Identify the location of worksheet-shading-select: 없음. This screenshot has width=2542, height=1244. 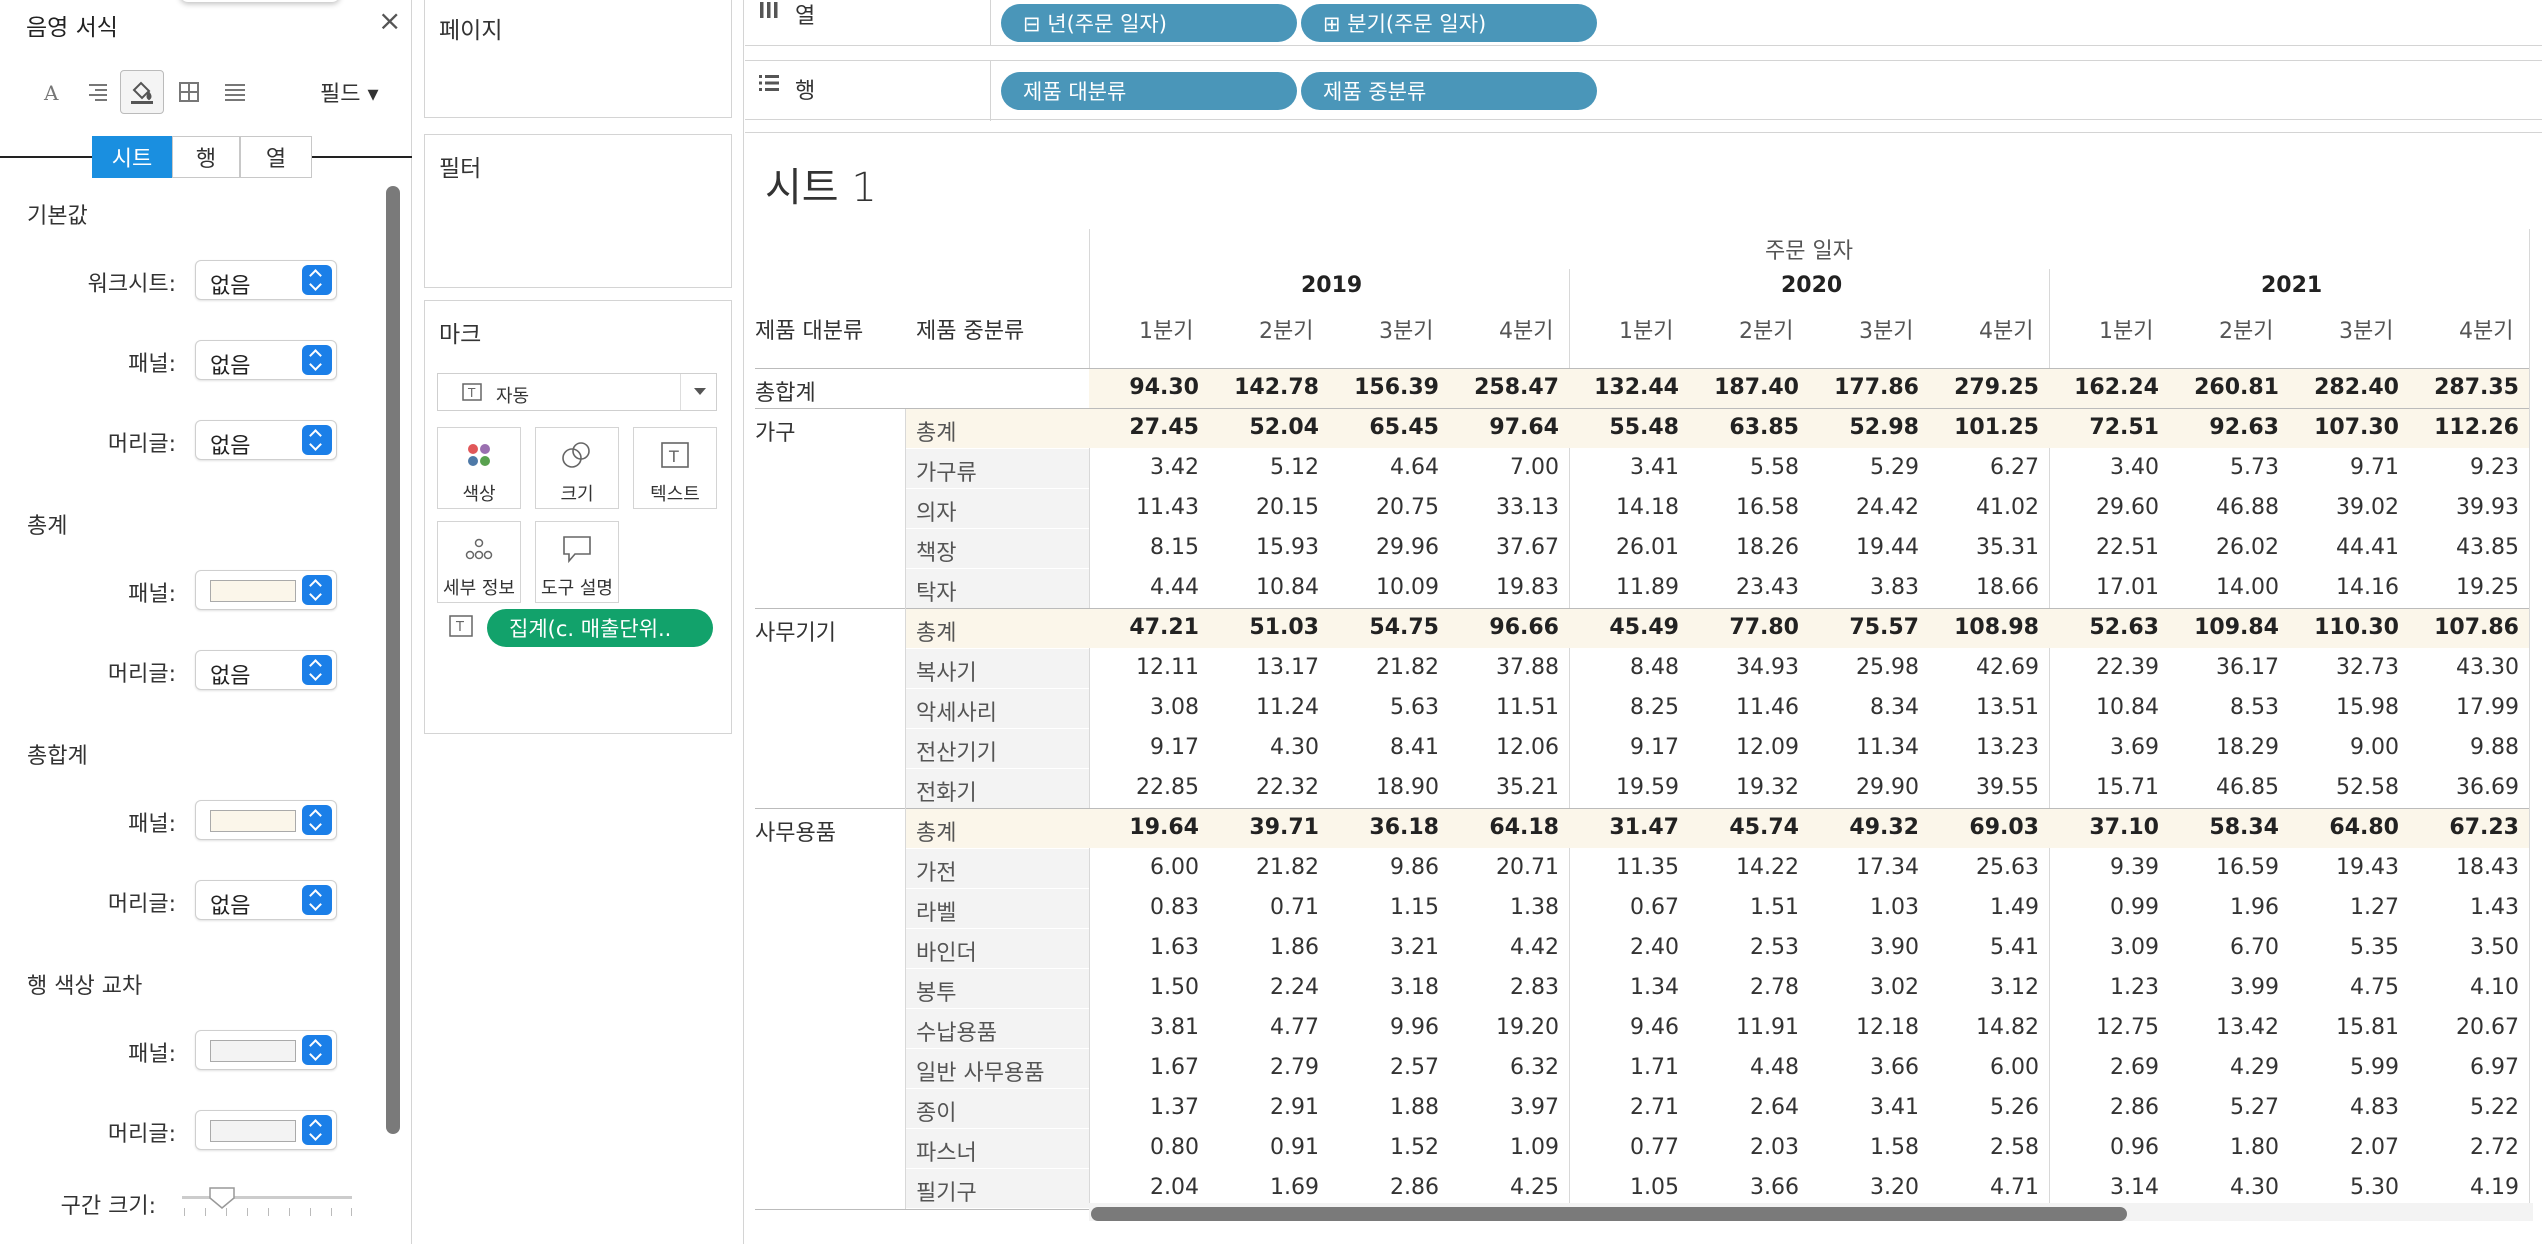
(266, 280).